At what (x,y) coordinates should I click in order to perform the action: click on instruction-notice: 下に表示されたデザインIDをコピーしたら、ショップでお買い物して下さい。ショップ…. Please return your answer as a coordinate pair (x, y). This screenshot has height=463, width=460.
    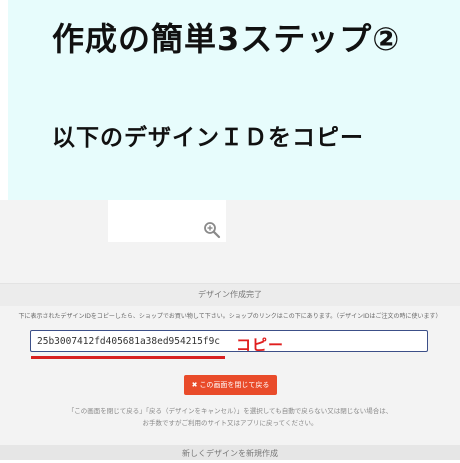
    Looking at the image, I should click on (230, 316).